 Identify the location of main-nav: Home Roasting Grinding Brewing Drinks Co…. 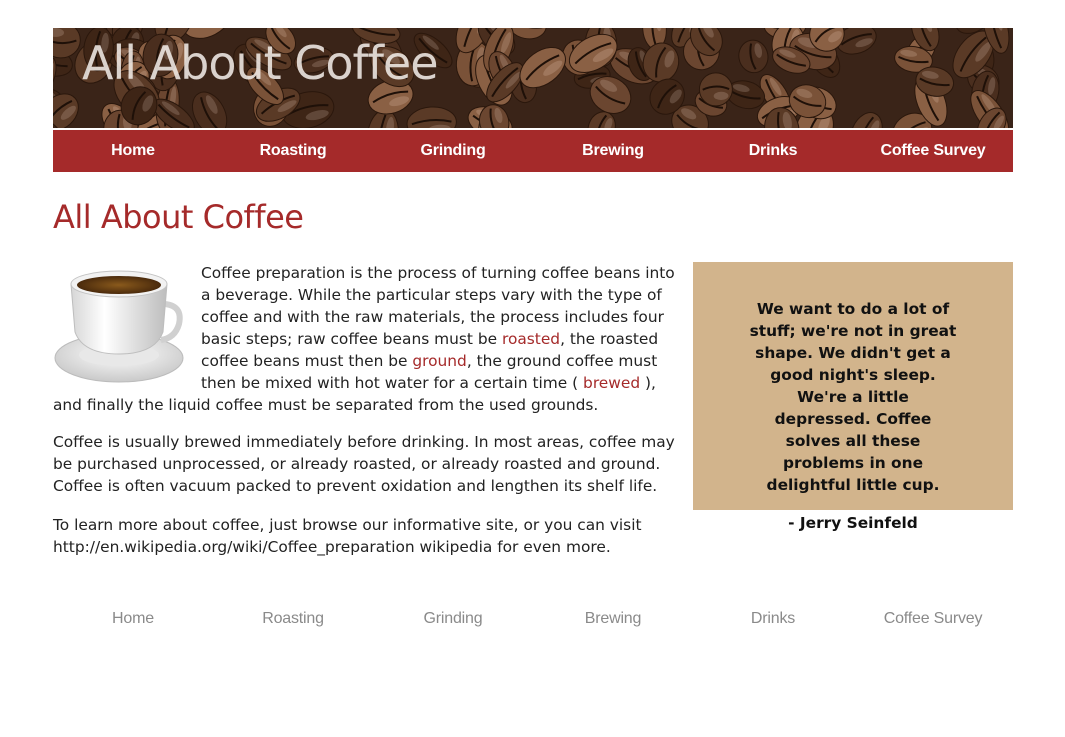
(533, 151).